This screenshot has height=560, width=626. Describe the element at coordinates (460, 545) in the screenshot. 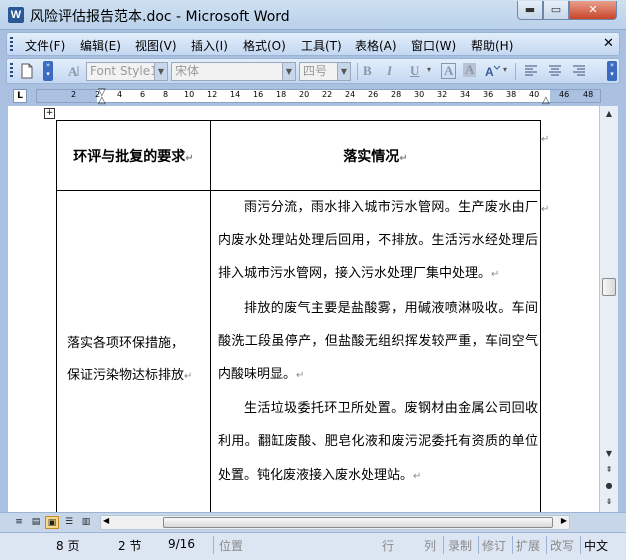

I see `status-record: 录制` at that location.